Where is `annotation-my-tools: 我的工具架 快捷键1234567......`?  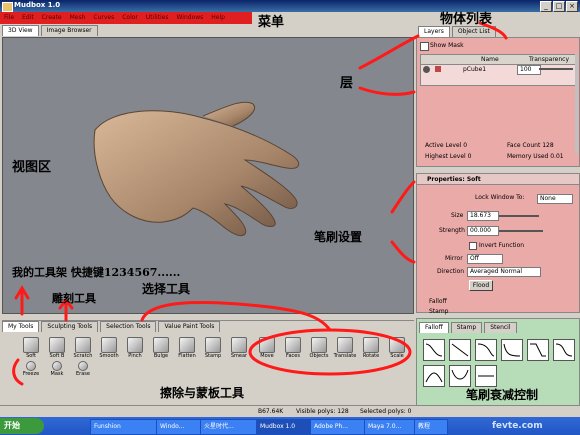 annotation-my-tools: 我的工具架 快捷键1234567...... is located at coordinates (96, 272).